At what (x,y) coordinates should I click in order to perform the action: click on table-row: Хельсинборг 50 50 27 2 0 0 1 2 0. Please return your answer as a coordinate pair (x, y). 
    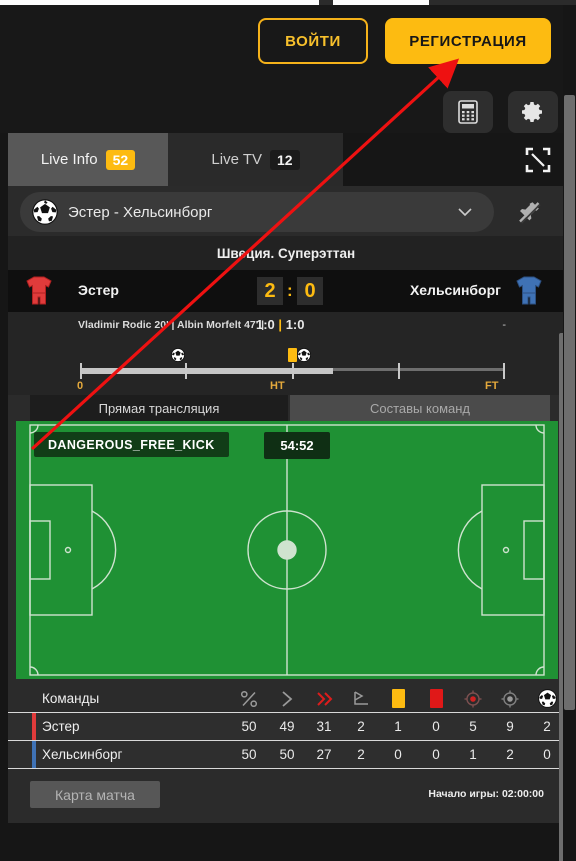
    Looking at the image, I should click on (286, 755).